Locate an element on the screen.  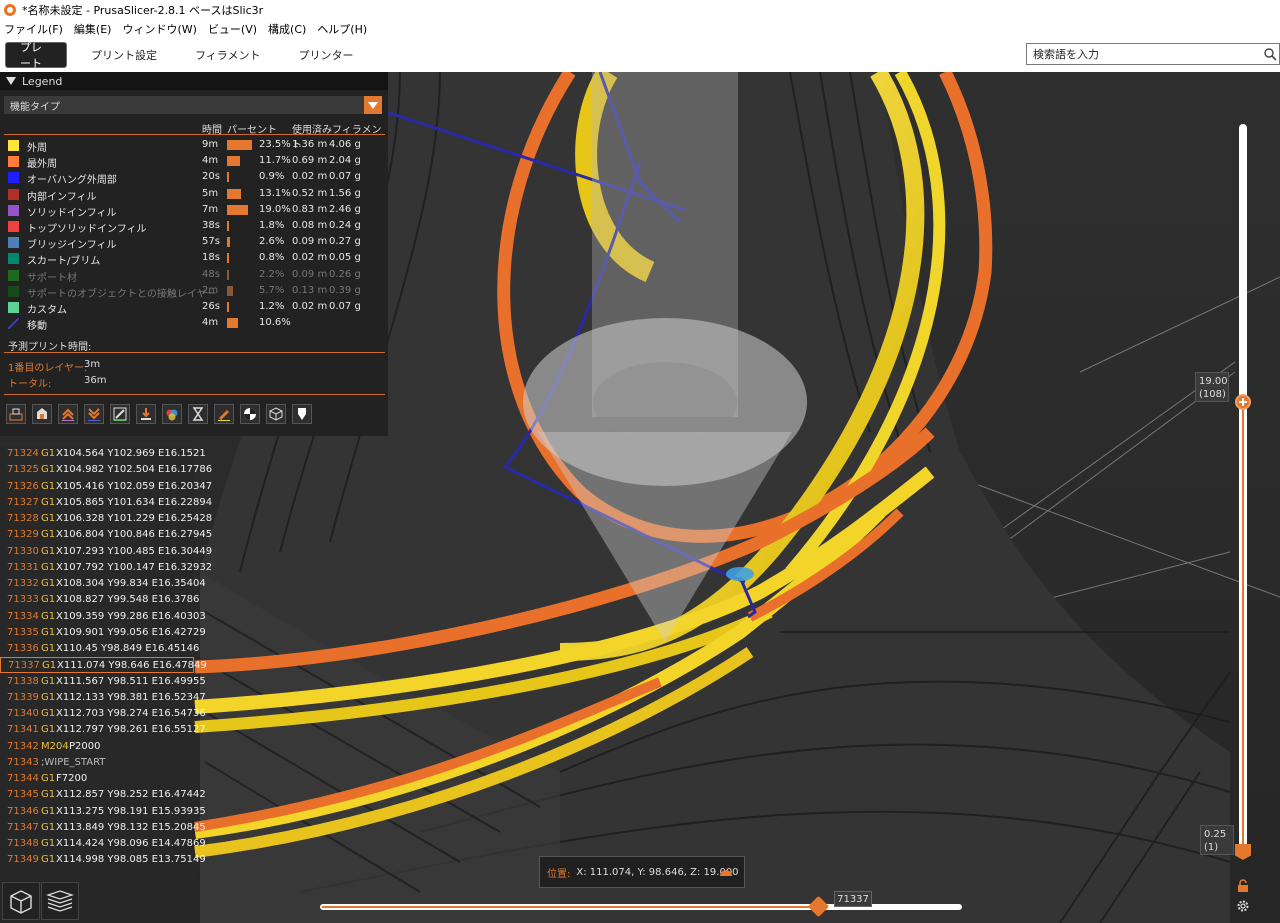
legend-row: ブリッジインフィル 57s 2.6% 0.09 m 0.27 g is located at coordinates (194, 242).